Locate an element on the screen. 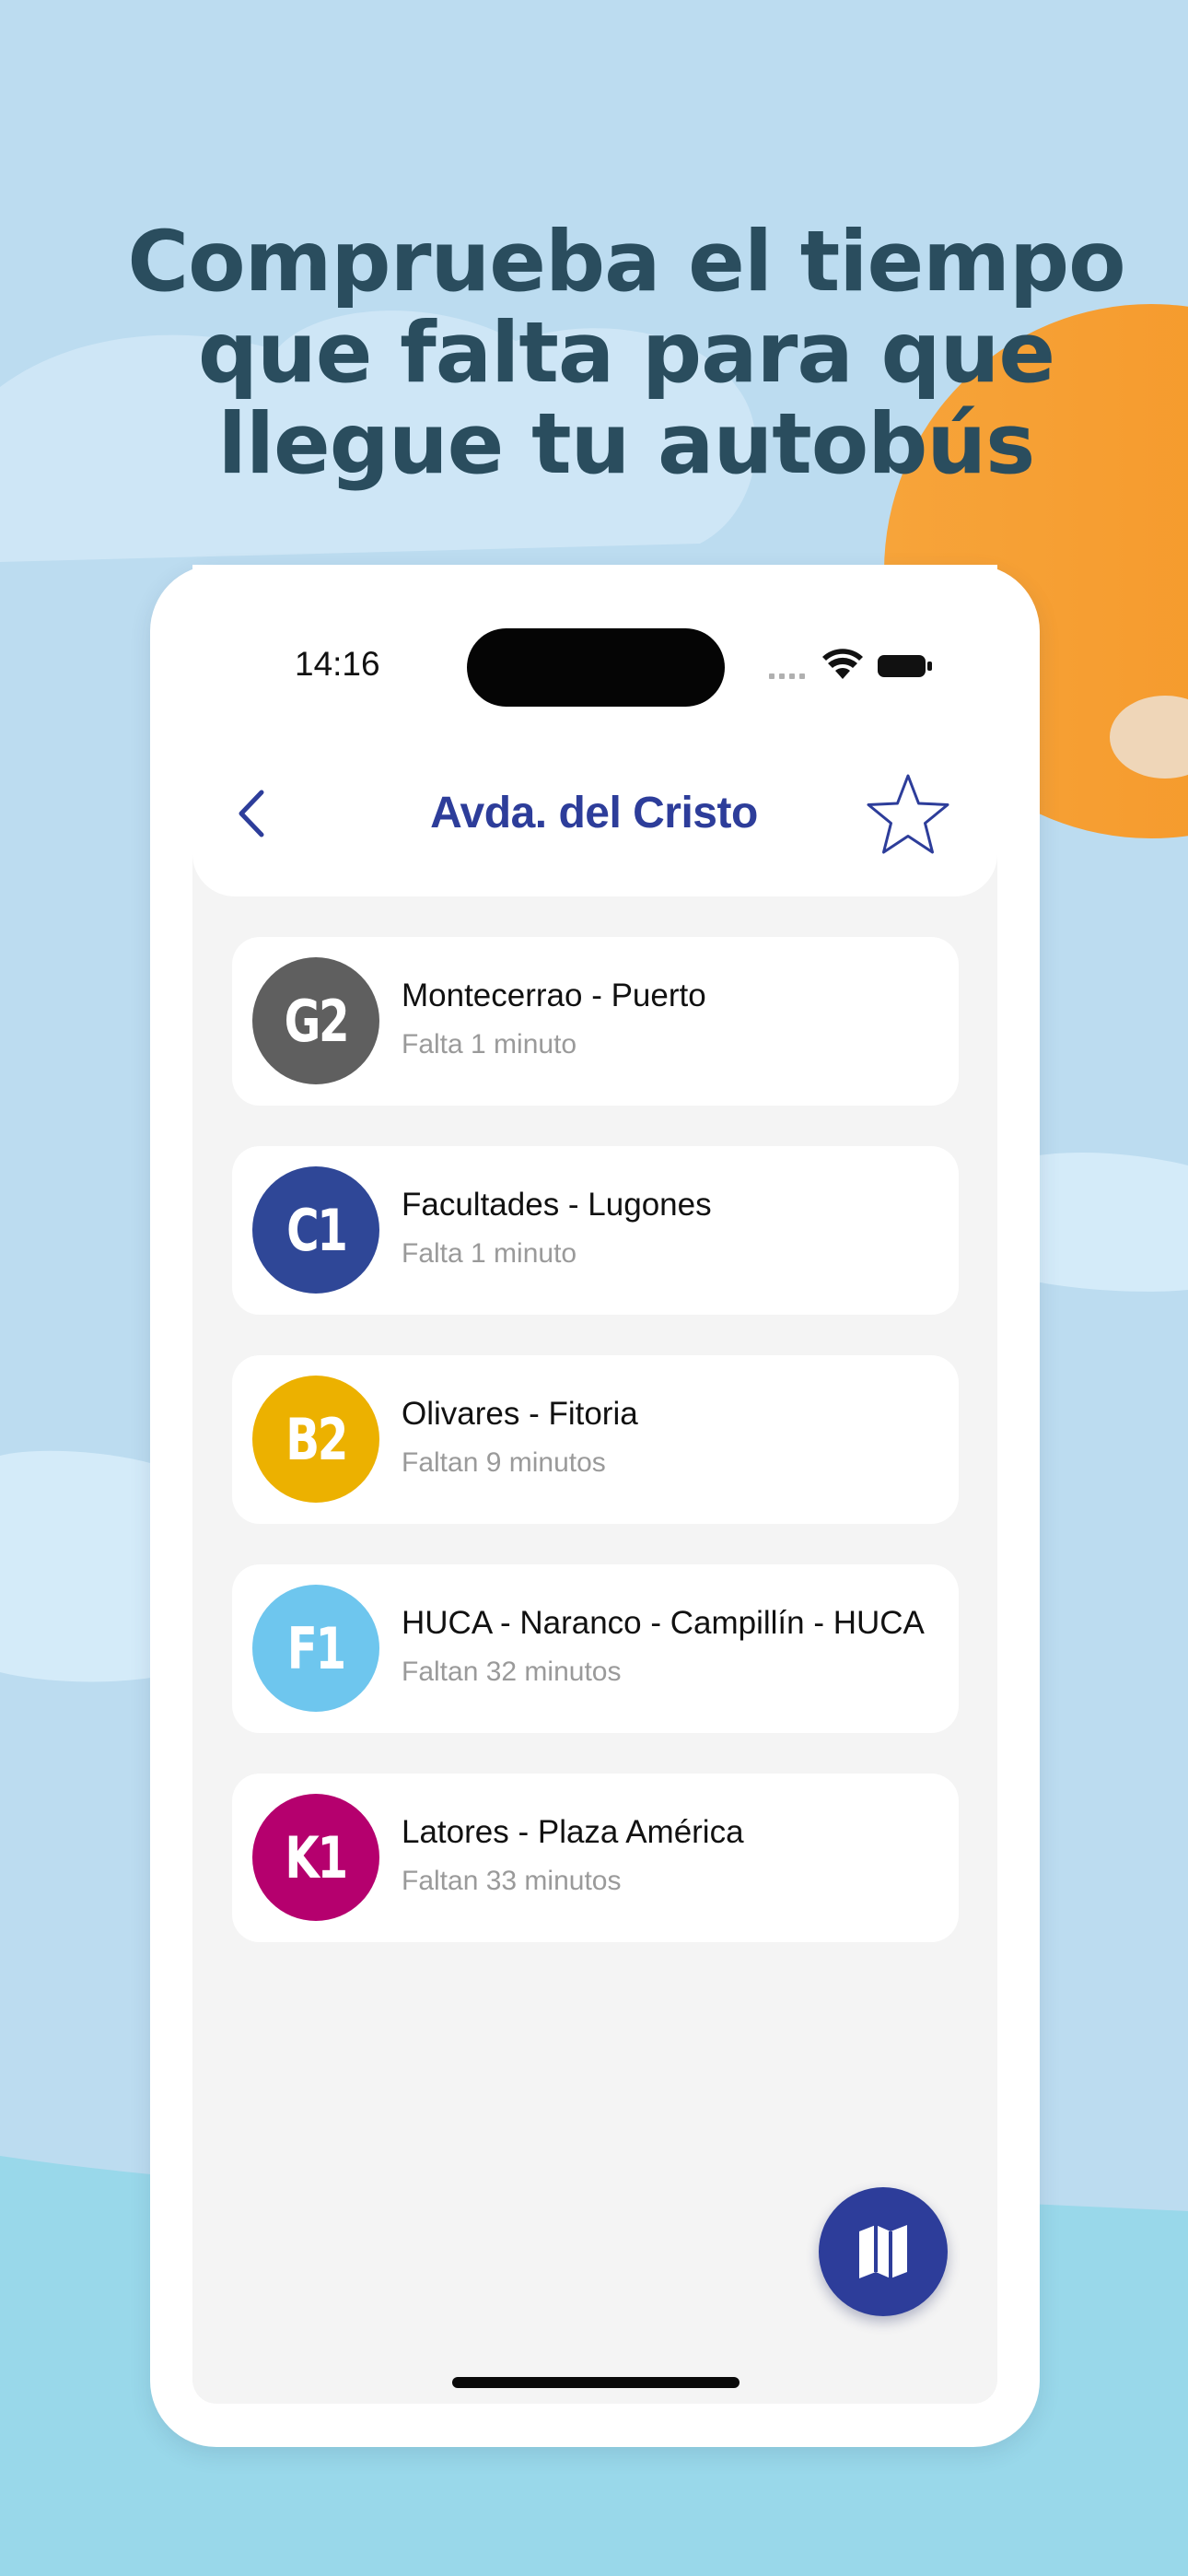 The width and height of the screenshot is (1188, 2576). status-time: 14:16 is located at coordinates (337, 664).